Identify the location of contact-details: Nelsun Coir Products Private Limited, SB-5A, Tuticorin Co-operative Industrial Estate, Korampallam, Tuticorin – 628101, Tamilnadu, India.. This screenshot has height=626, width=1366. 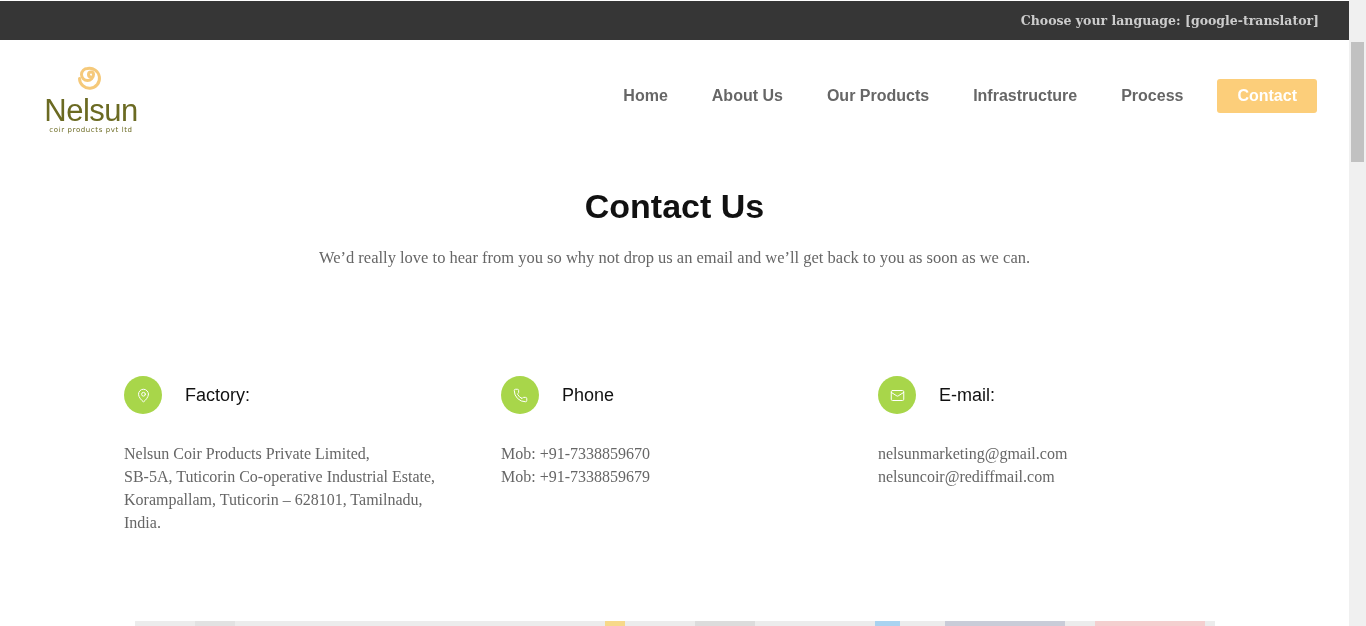
(280, 488).